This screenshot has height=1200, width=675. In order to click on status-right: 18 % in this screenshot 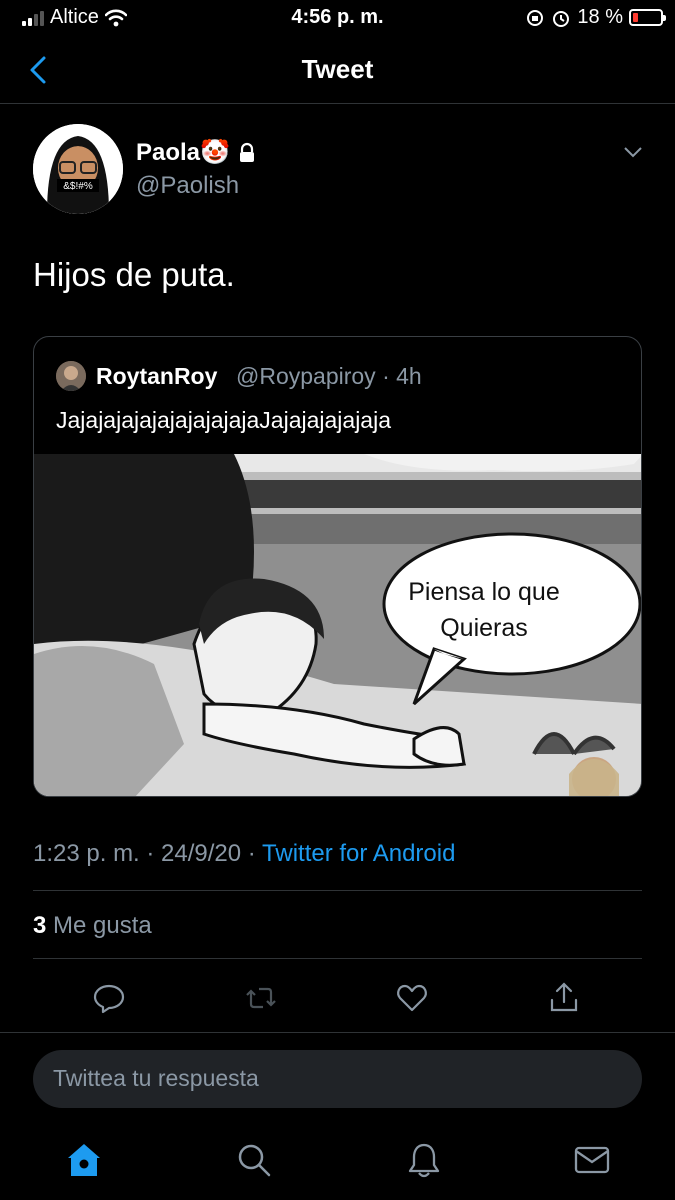, I will do `click(595, 17)`.